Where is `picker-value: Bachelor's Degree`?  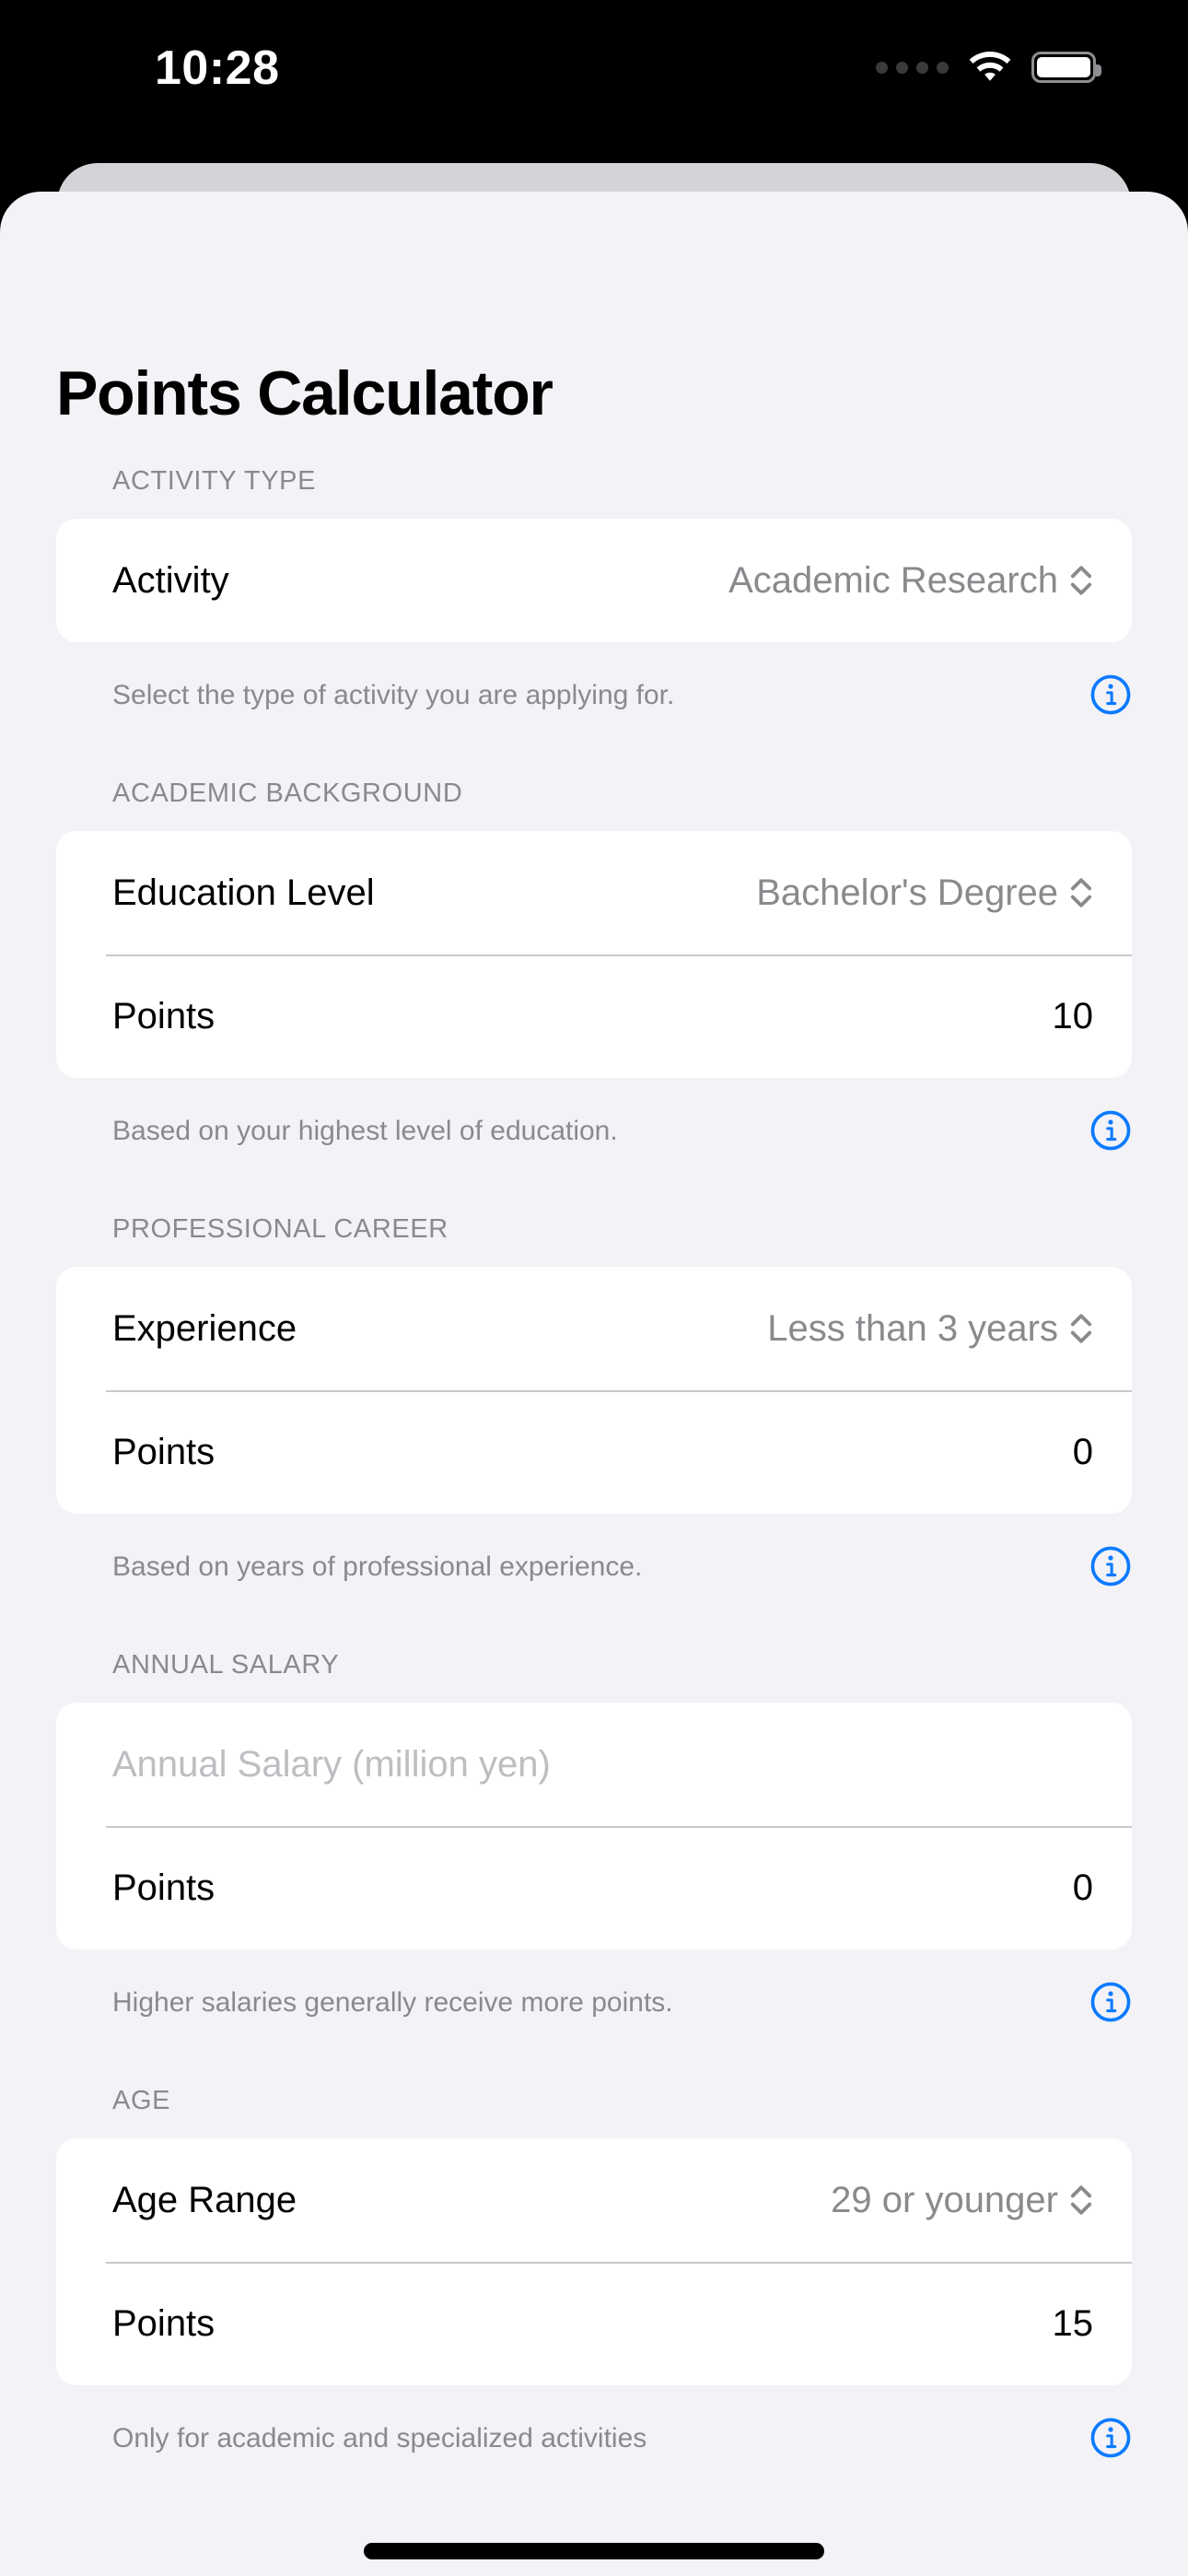 picker-value: Bachelor's Degree is located at coordinates (907, 892).